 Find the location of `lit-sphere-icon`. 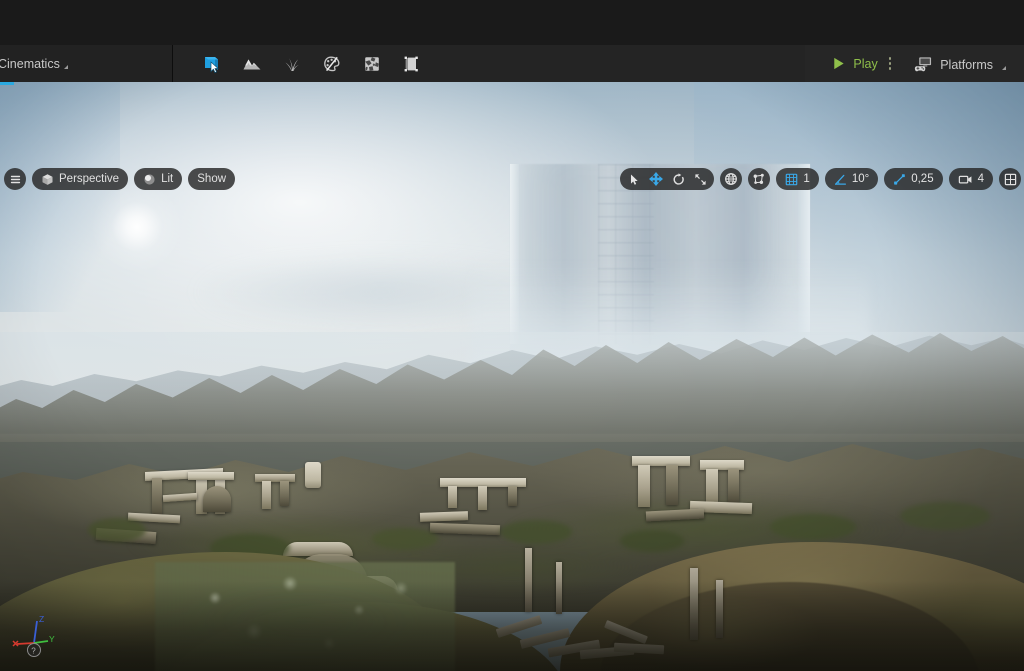

lit-sphere-icon is located at coordinates (149, 179).